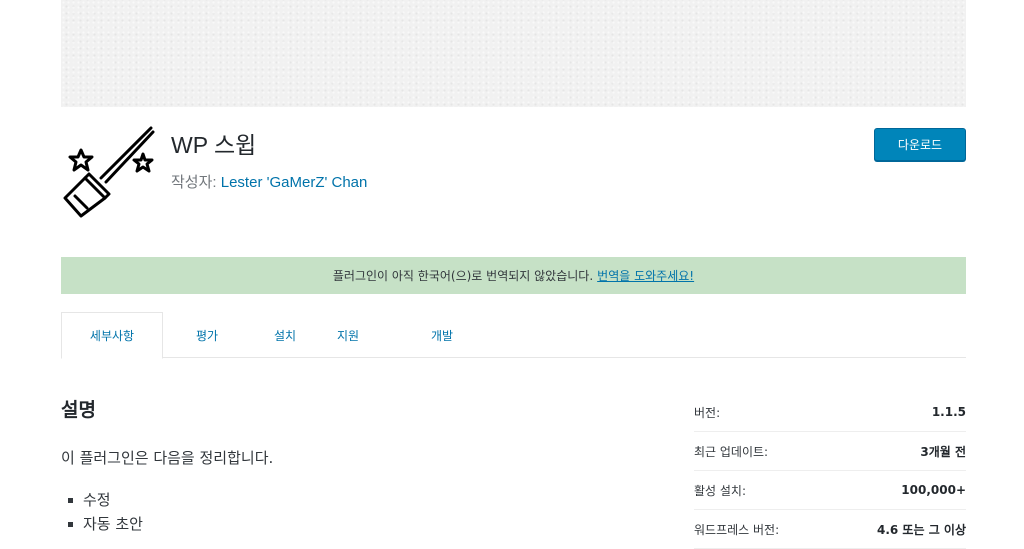  I want to click on plugin-byline: 작성자: Lester 'GaMerZ' Chan, so click(269, 181).